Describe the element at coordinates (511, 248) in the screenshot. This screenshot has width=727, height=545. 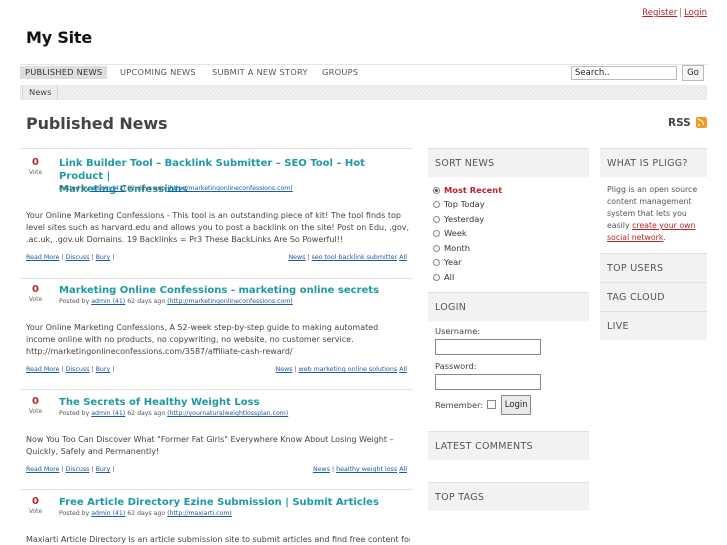
I see `sort-month: Month` at that location.